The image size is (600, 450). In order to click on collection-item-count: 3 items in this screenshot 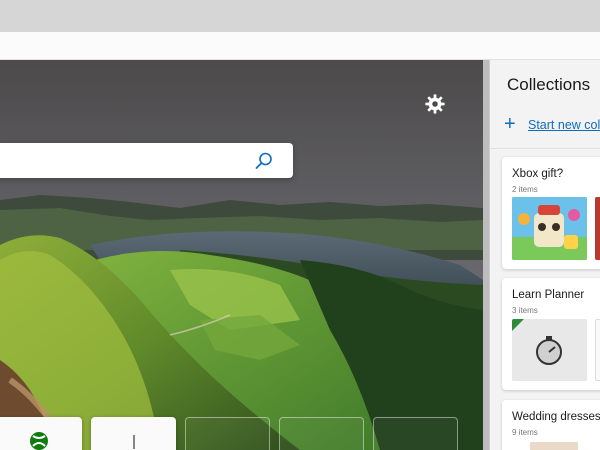, I will do `click(525, 310)`.